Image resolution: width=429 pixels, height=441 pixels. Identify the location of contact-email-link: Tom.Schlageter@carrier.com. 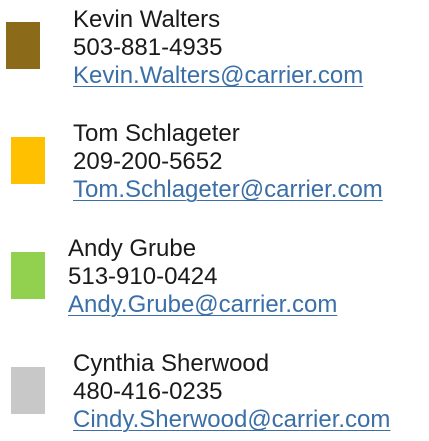
(228, 190).